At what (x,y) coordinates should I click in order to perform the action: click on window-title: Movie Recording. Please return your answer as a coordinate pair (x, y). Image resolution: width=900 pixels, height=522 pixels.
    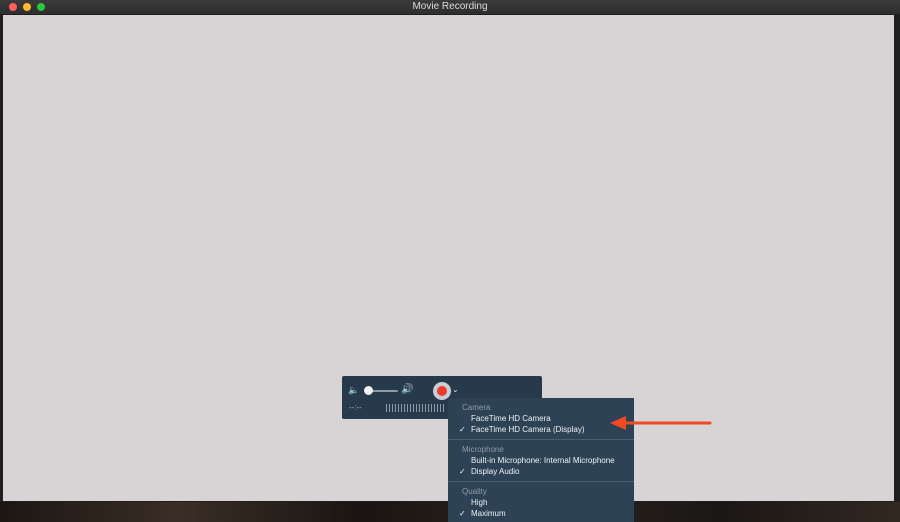
    Looking at the image, I should click on (450, 6).